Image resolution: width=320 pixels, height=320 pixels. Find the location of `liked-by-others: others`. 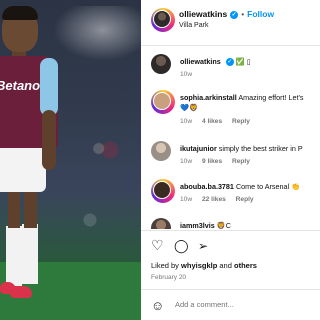

liked-by-others: others is located at coordinates (245, 265).